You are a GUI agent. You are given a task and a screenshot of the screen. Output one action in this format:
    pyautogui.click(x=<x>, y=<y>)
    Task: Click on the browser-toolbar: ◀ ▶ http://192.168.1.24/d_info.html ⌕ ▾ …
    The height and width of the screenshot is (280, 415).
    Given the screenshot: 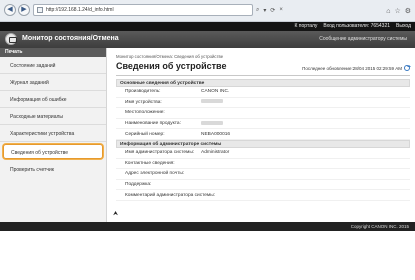 What is the action you would take?
    pyautogui.click(x=207, y=11)
    